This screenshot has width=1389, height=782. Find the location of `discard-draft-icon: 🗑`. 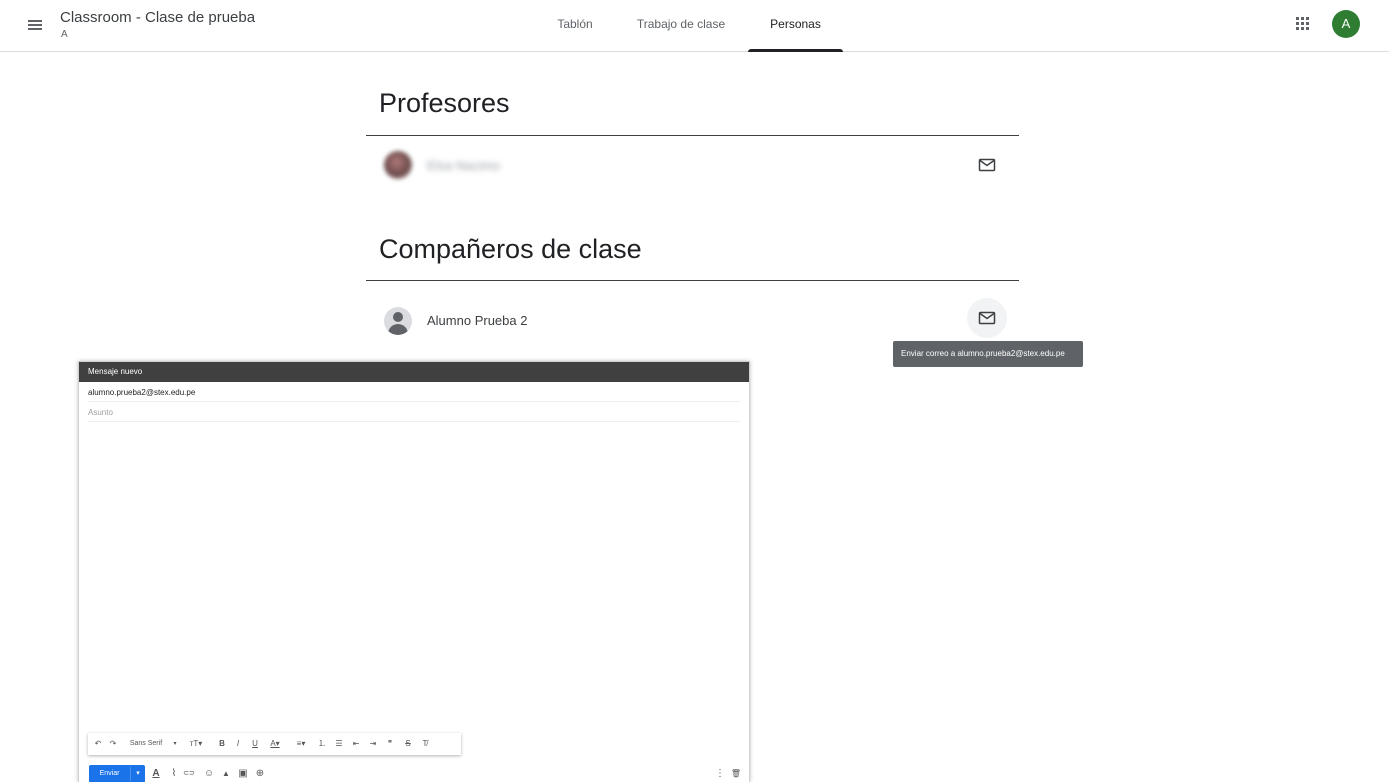

discard-draft-icon: 🗑 is located at coordinates (736, 773).